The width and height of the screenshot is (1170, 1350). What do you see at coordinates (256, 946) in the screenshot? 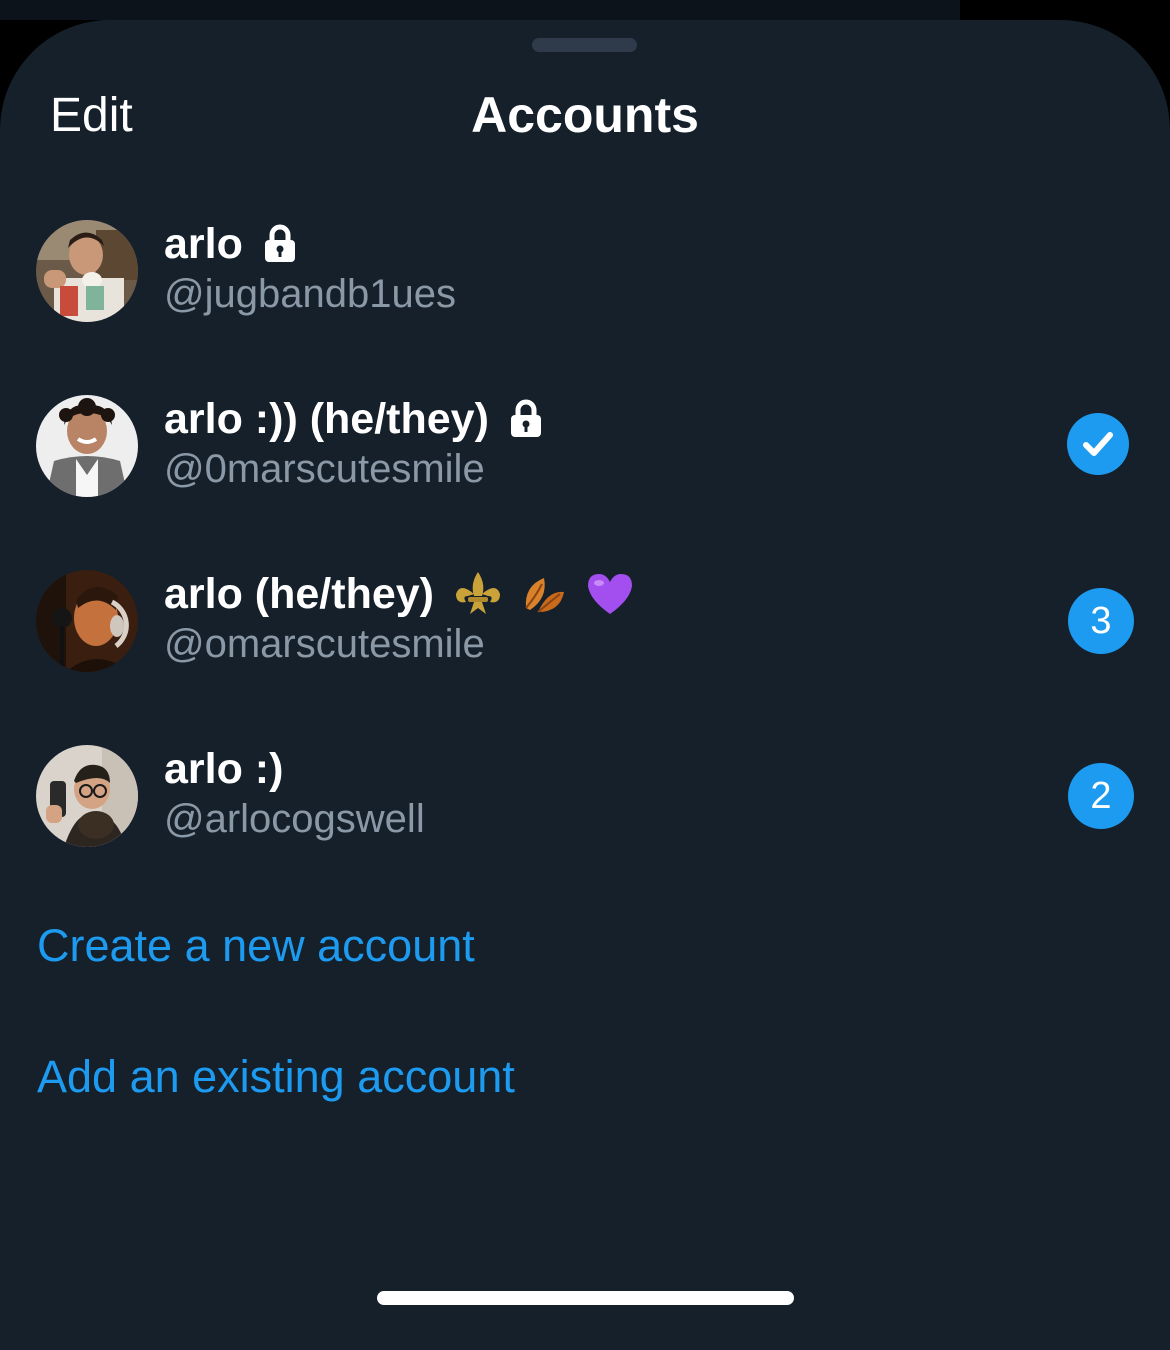
I see `create-account-link: Create a new account` at bounding box center [256, 946].